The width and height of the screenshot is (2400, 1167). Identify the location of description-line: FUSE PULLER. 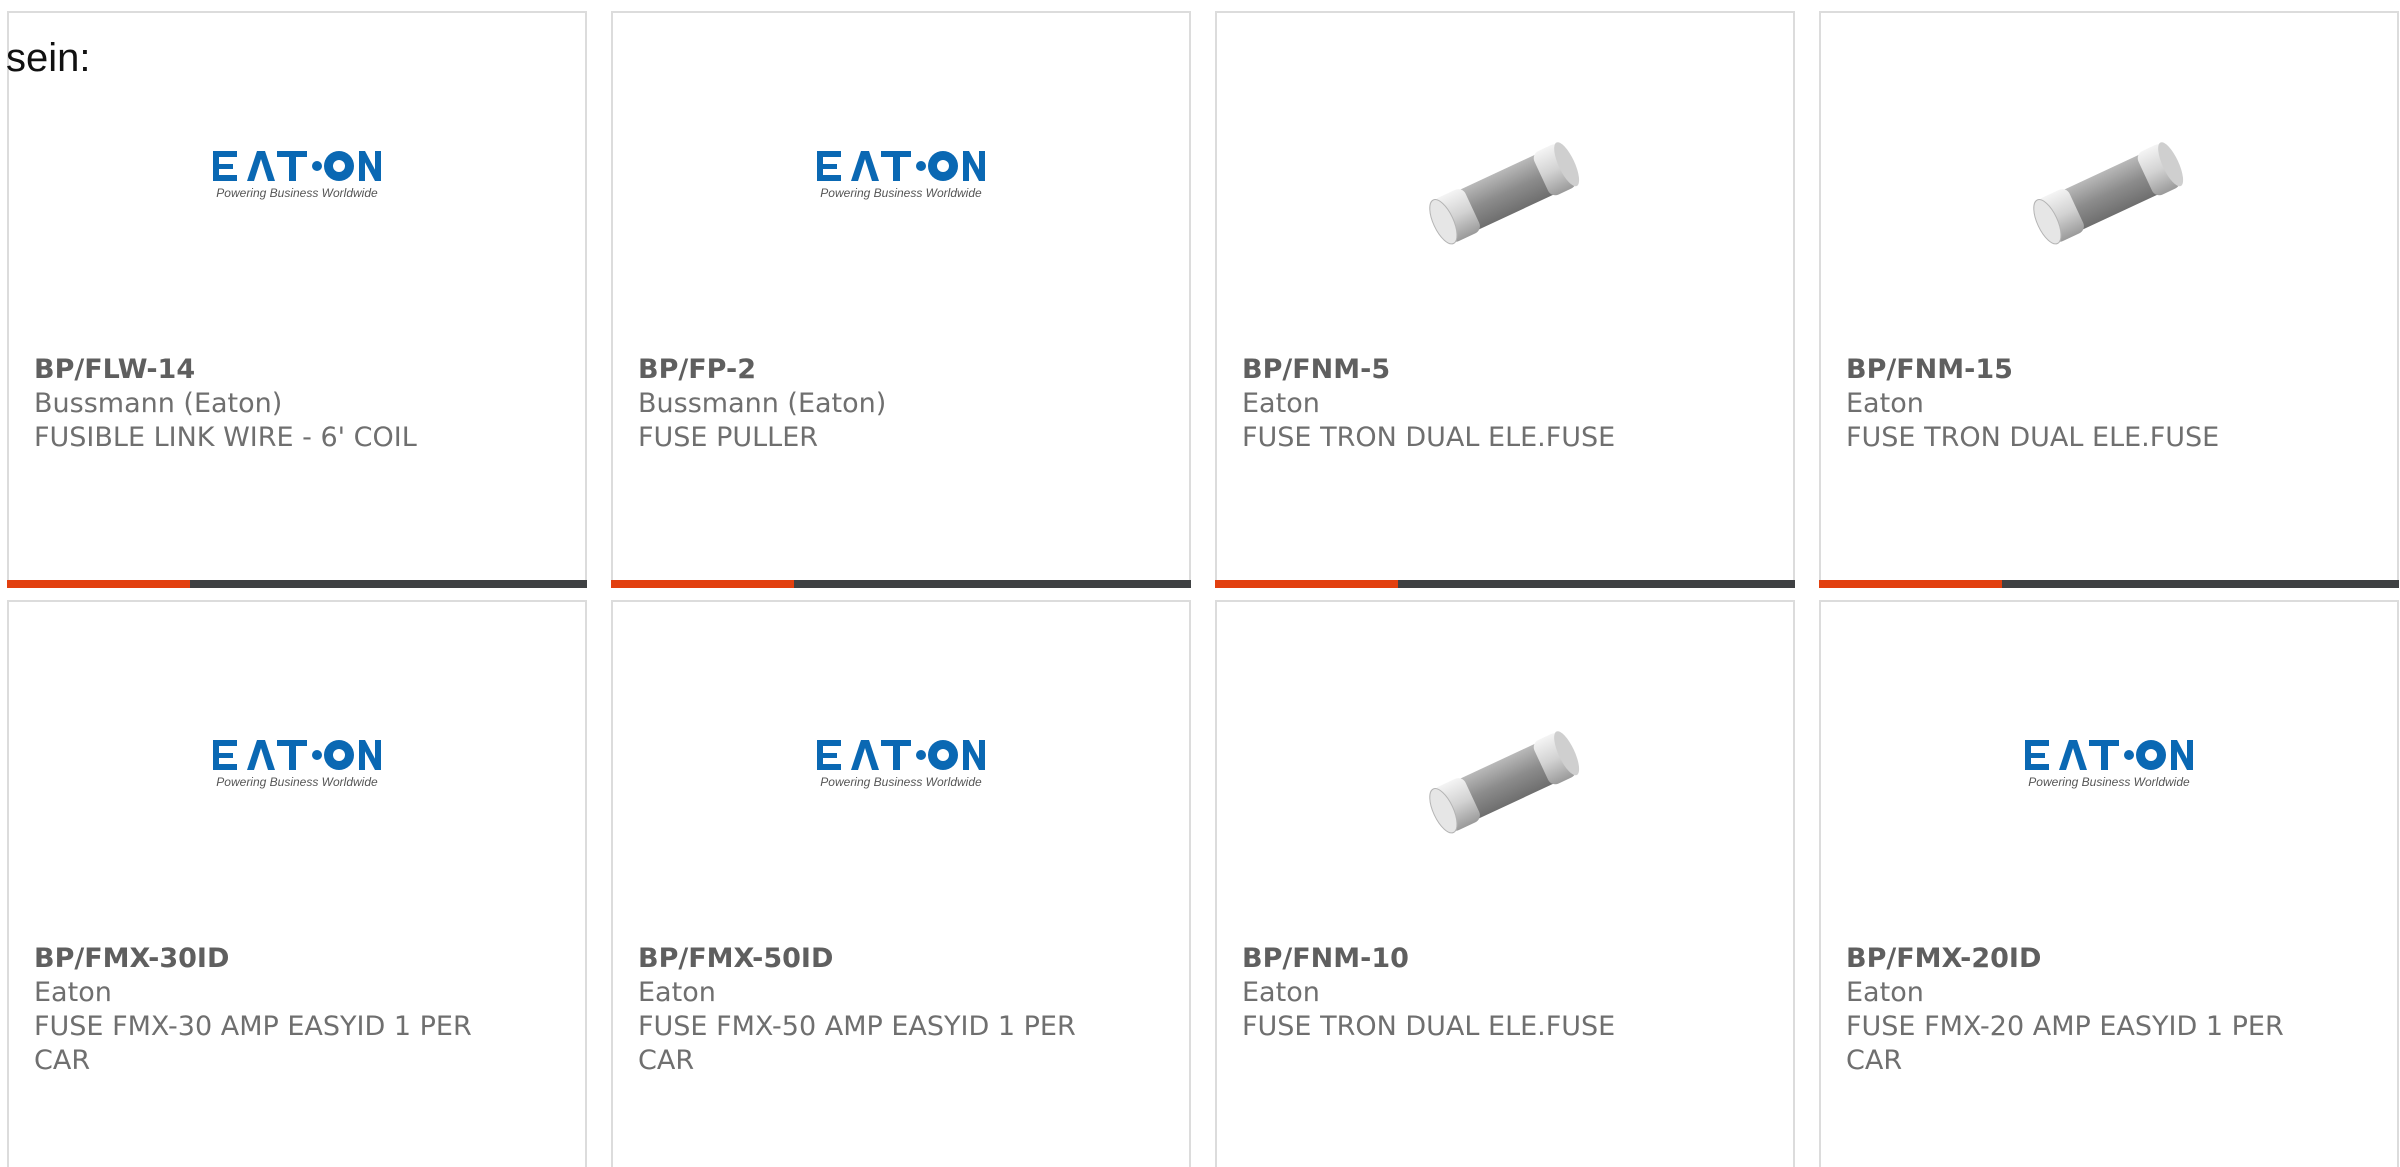
(728, 437).